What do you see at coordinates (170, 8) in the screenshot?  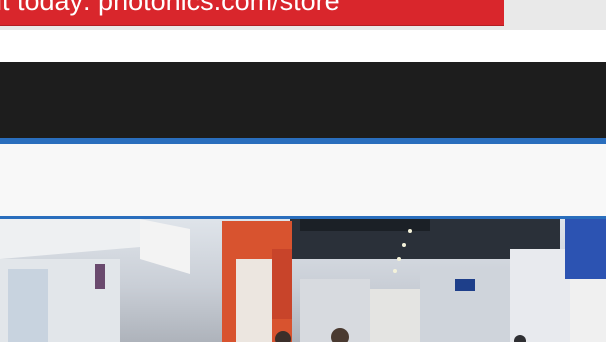 I see `promo-banner-text: it today: photonics.com/store` at bounding box center [170, 8].